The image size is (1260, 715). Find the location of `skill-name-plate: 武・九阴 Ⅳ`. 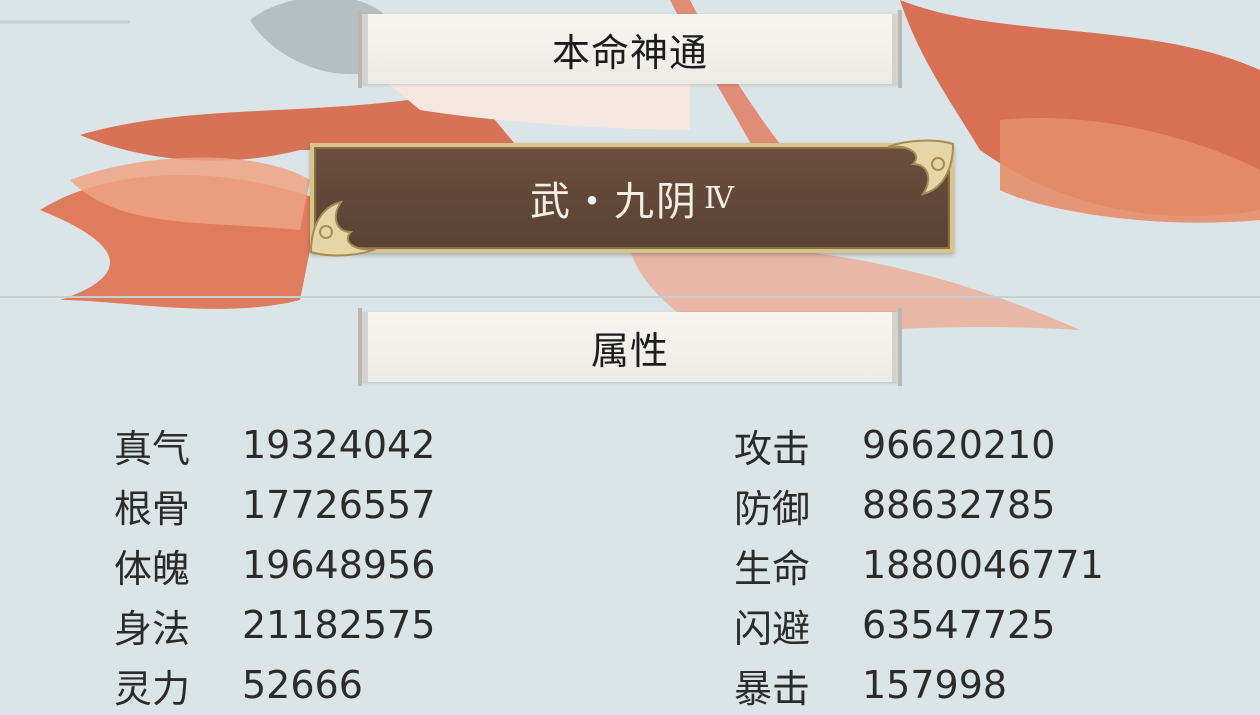

skill-name-plate: 武・九阴 Ⅳ is located at coordinates (632, 198).